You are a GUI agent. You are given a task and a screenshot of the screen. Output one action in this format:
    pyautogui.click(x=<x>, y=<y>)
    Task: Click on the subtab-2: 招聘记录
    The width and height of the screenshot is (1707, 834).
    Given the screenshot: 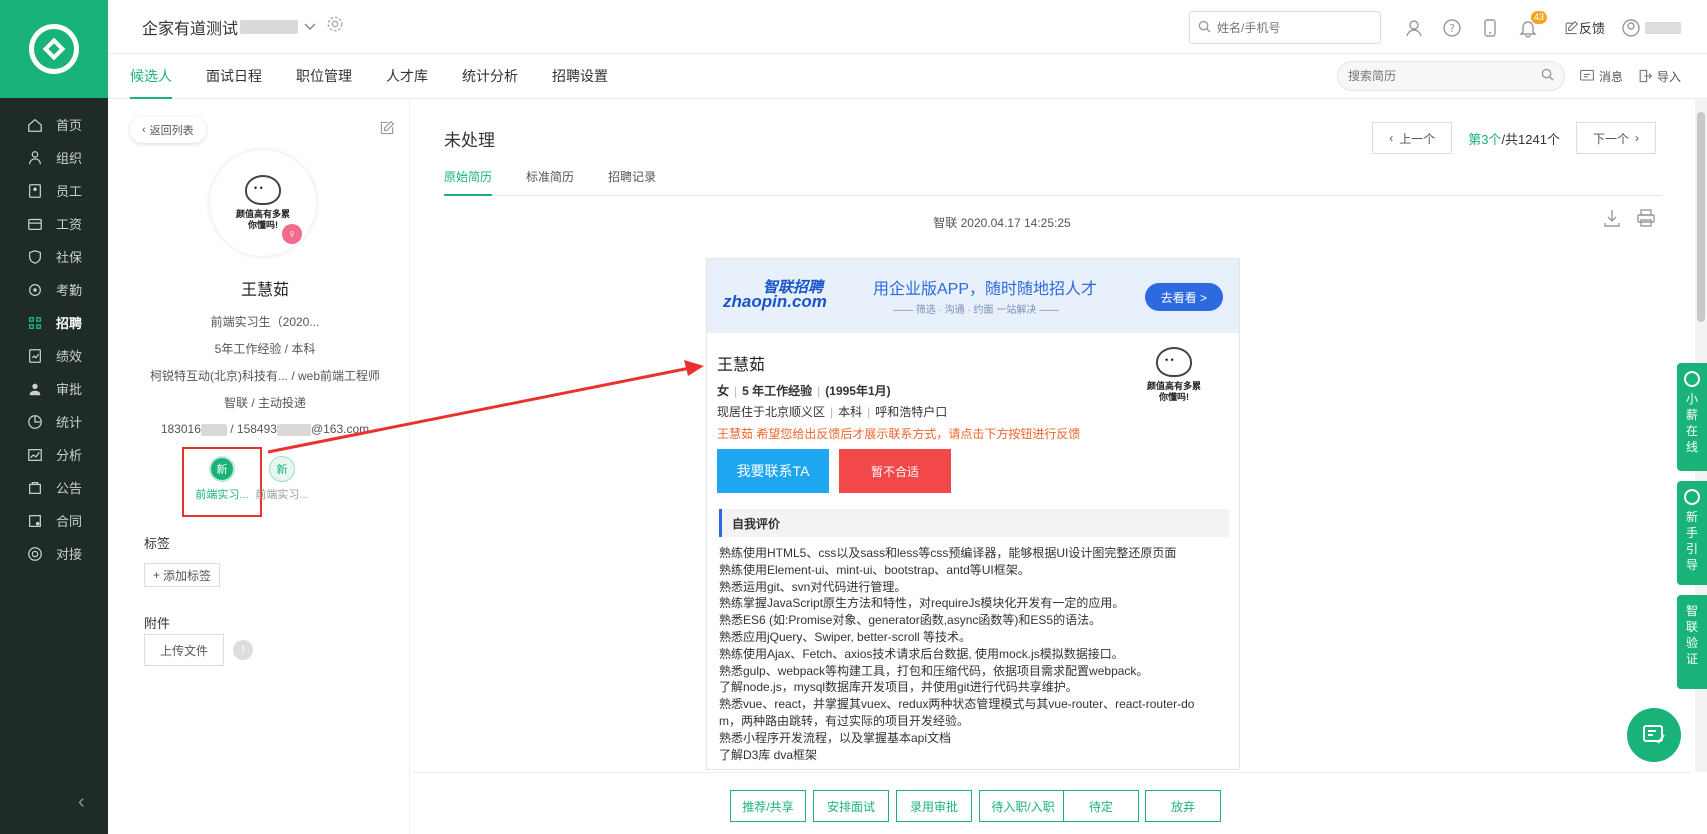 What is the action you would take?
    pyautogui.click(x=632, y=182)
    